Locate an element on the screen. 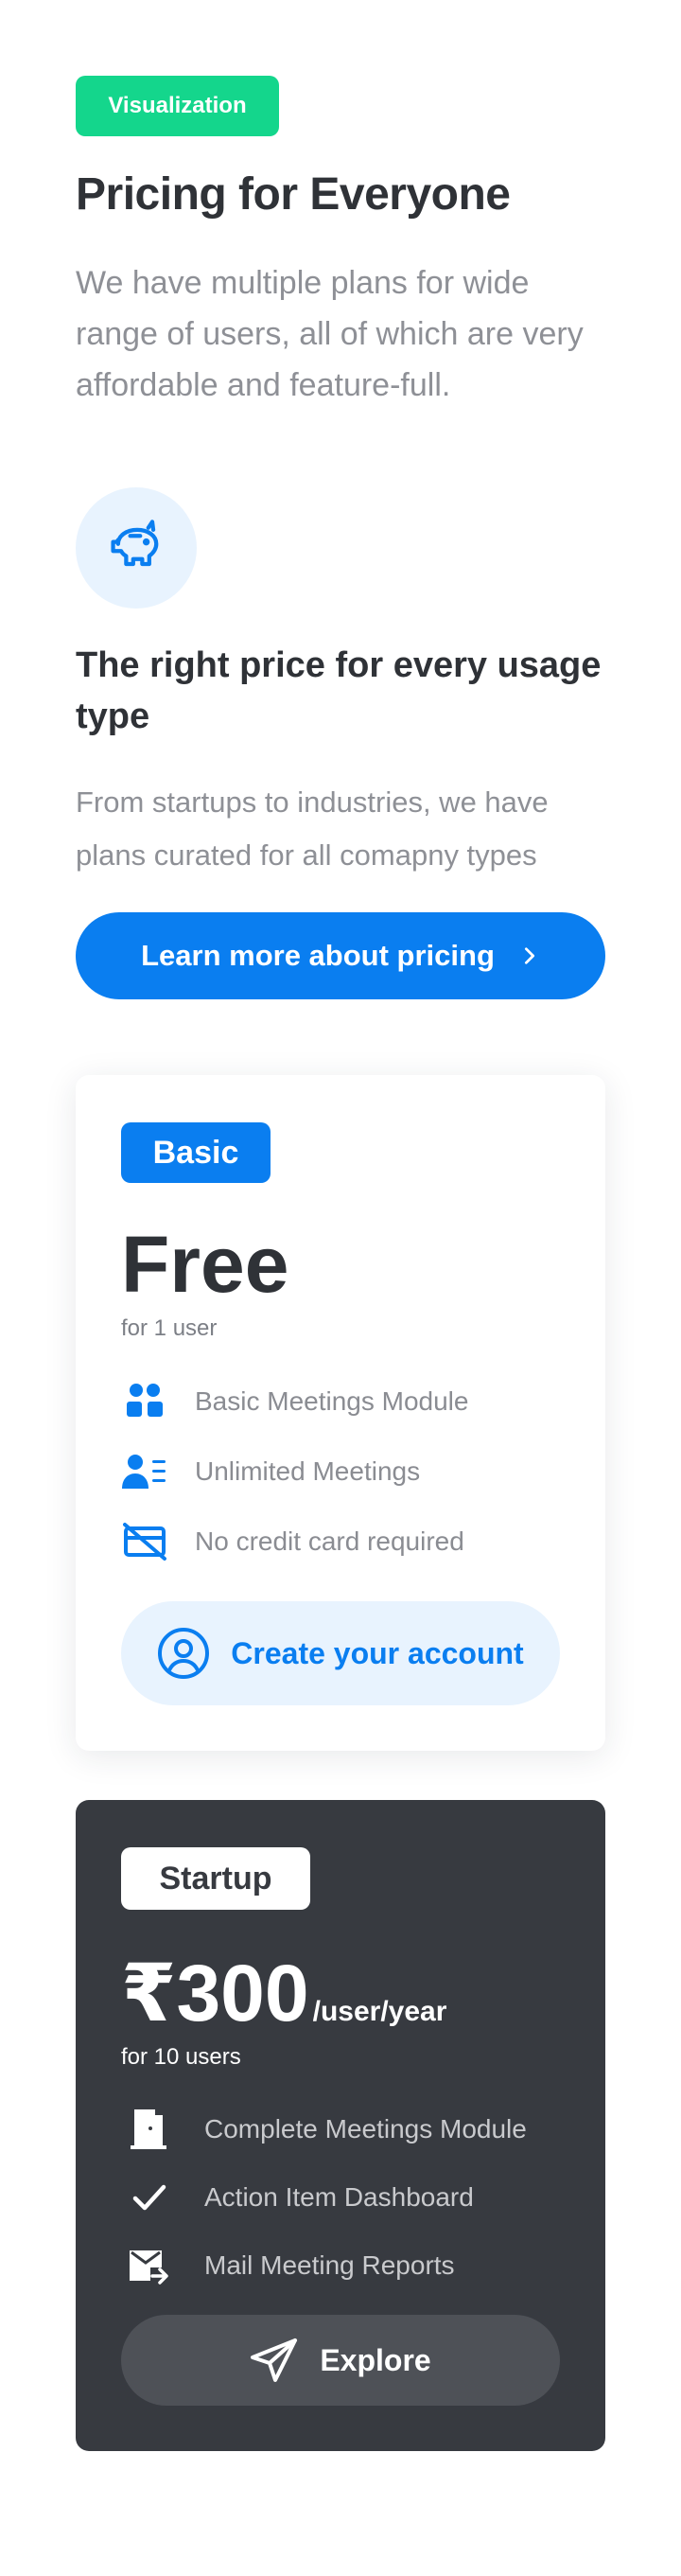 Image resolution: width=681 pixels, height=2576 pixels. startup-plan-tag: Startup is located at coordinates (215, 1878).